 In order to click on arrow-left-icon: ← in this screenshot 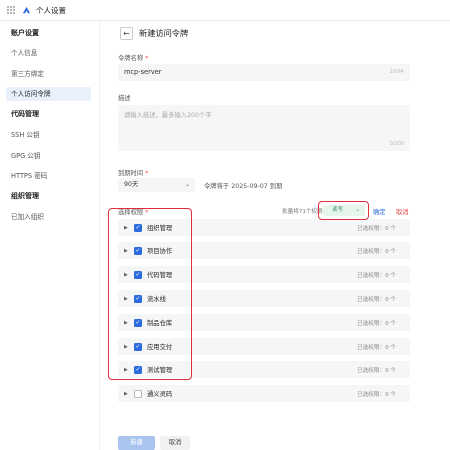, I will do `click(126, 33)`.